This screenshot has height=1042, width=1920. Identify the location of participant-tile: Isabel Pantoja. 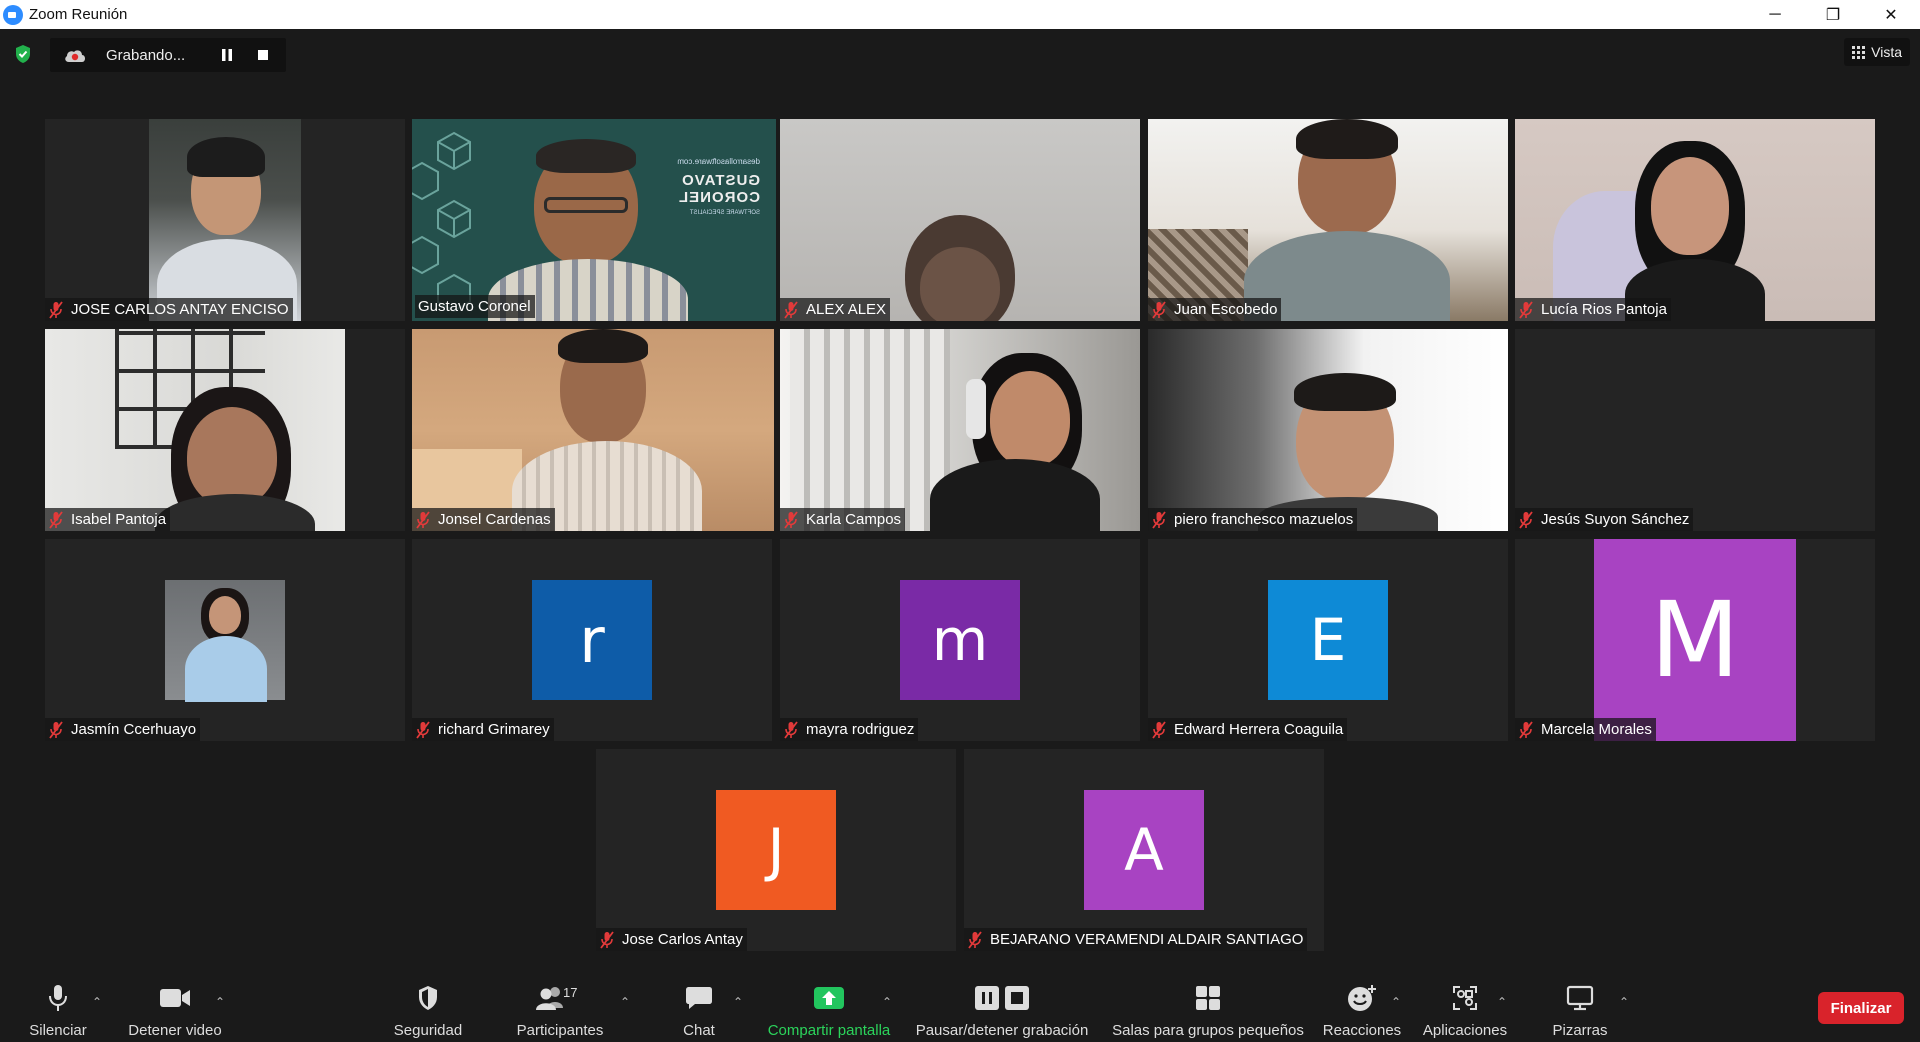
(225, 430).